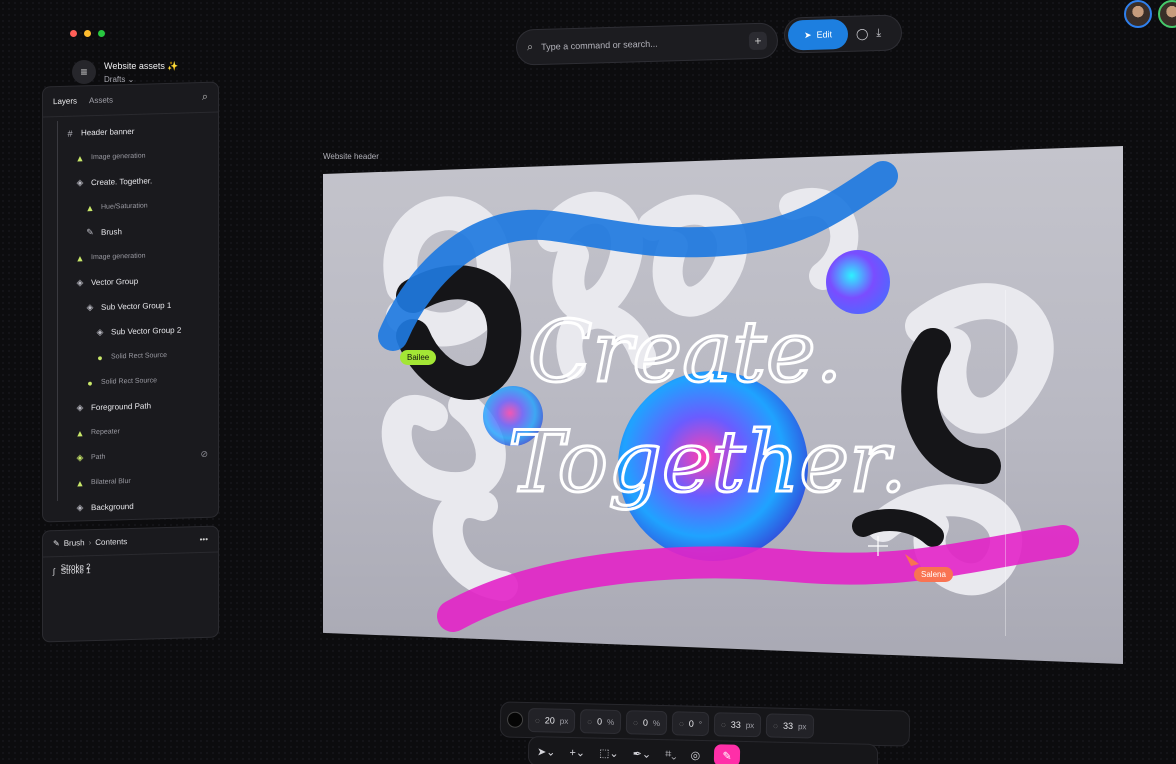 The width and height of the screenshot is (1176, 764). What do you see at coordinates (136, 306) in the screenshot?
I see `layer-label: Sub Vector Group 1` at bounding box center [136, 306].